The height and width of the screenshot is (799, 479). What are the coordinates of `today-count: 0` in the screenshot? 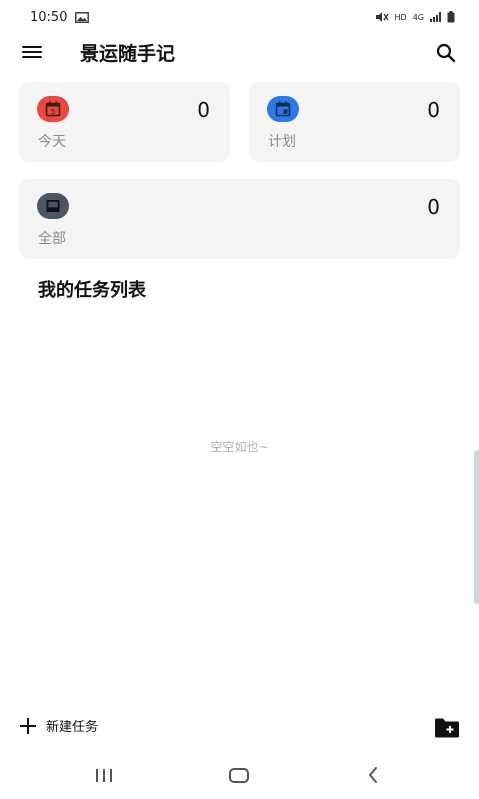 It's located at (203, 110).